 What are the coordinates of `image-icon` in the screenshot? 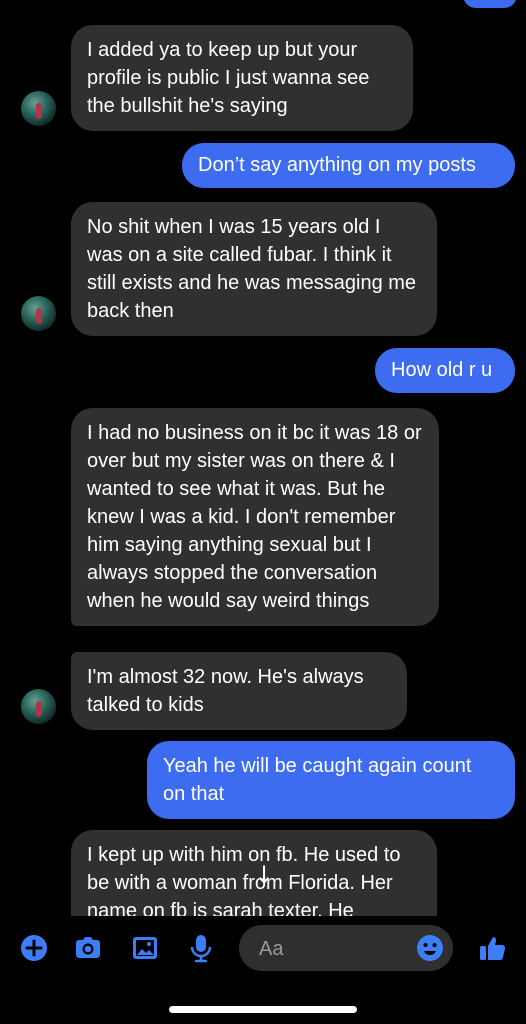 It's located at (145, 948).